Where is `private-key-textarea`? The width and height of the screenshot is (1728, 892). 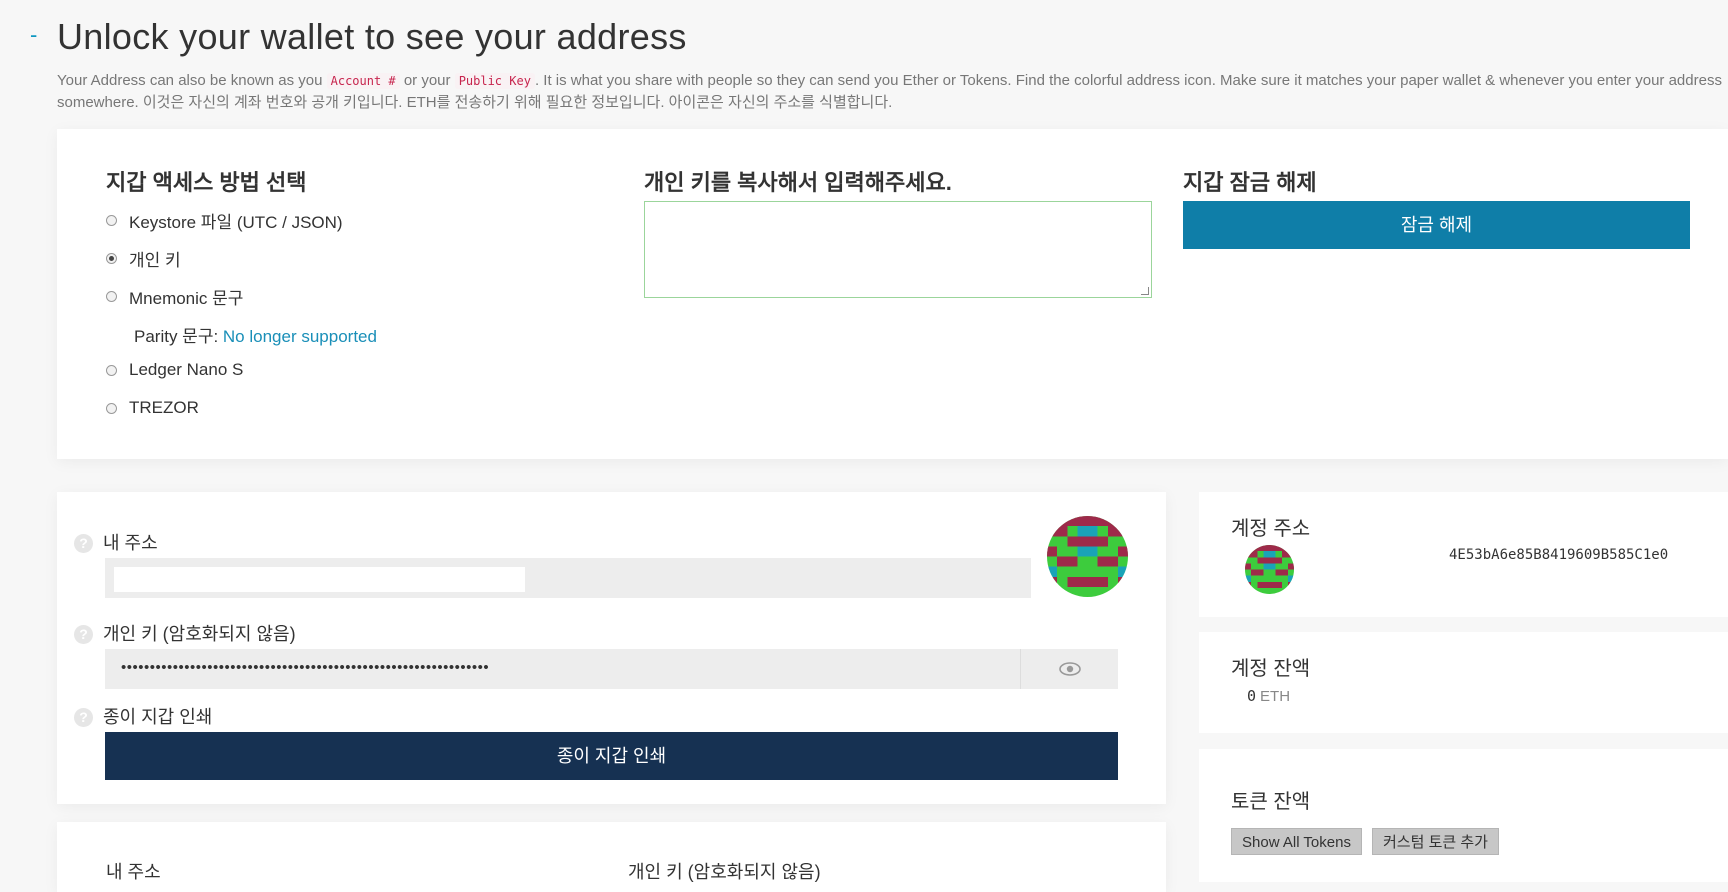 private-key-textarea is located at coordinates (898, 249).